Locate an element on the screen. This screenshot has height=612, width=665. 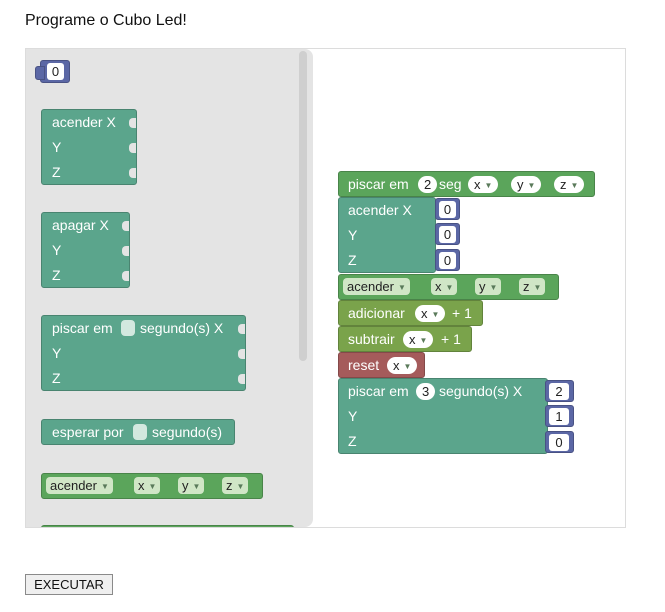
reset-label: reset is located at coordinates (364, 365).